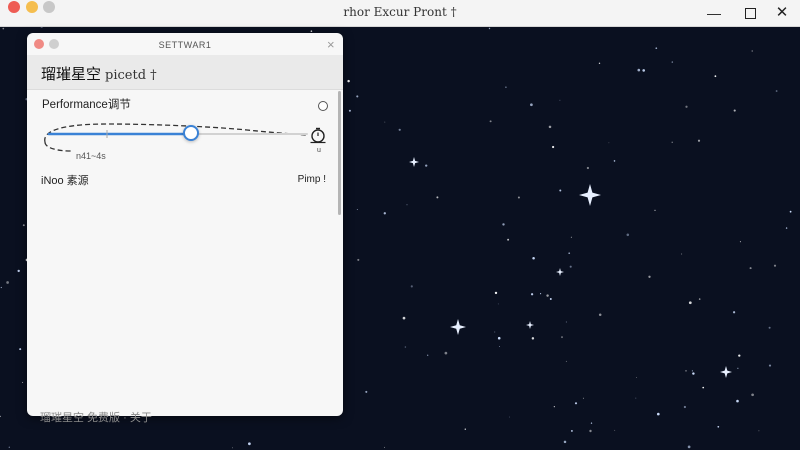  Describe the element at coordinates (339, 153) in the screenshot. I see `panel-scrollbar` at that location.